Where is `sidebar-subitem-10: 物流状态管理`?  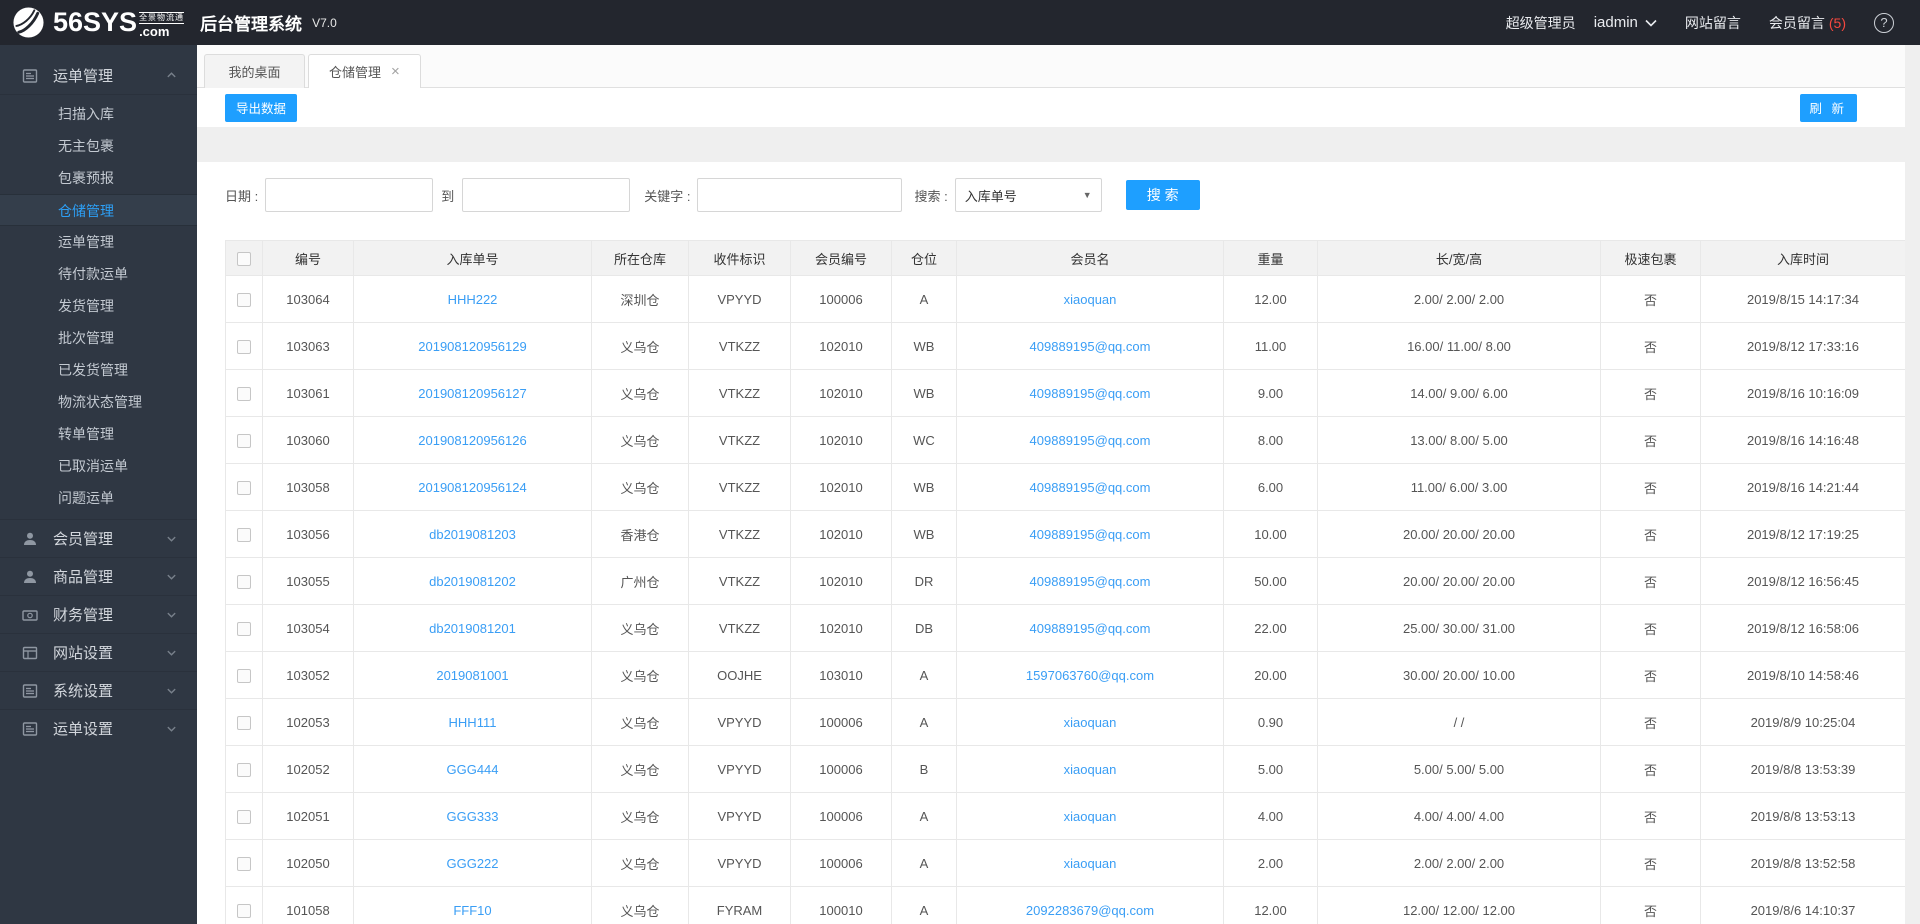 sidebar-subitem-10: 物流状态管理 is located at coordinates (98, 402).